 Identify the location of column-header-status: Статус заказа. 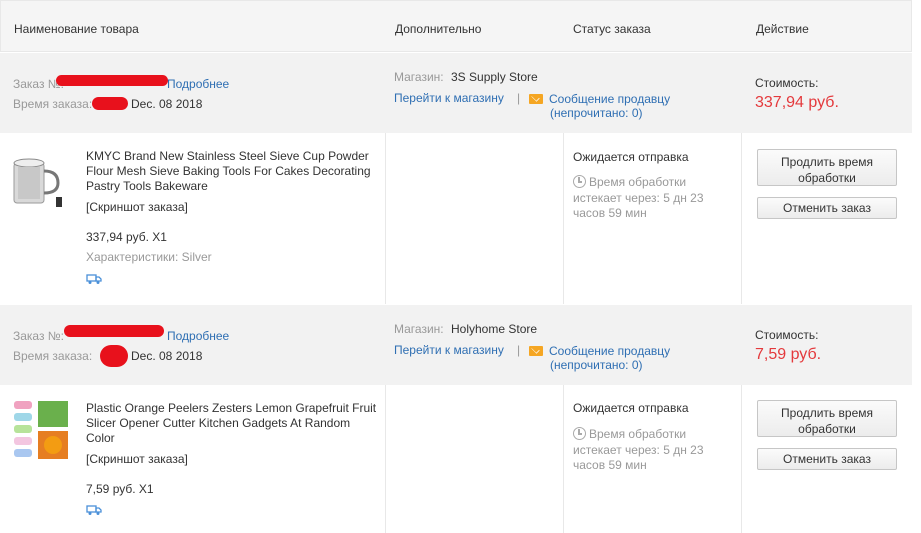
(612, 29).